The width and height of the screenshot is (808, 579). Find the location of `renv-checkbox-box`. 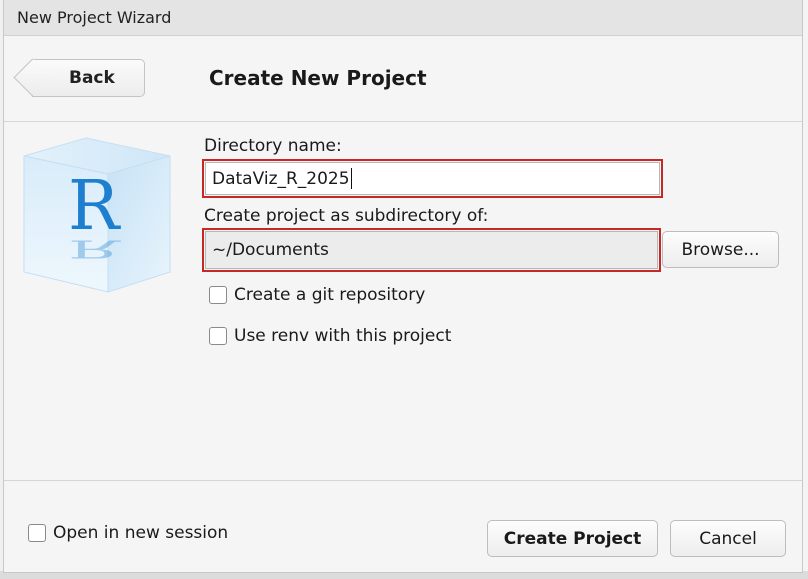

renv-checkbox-box is located at coordinates (218, 336).